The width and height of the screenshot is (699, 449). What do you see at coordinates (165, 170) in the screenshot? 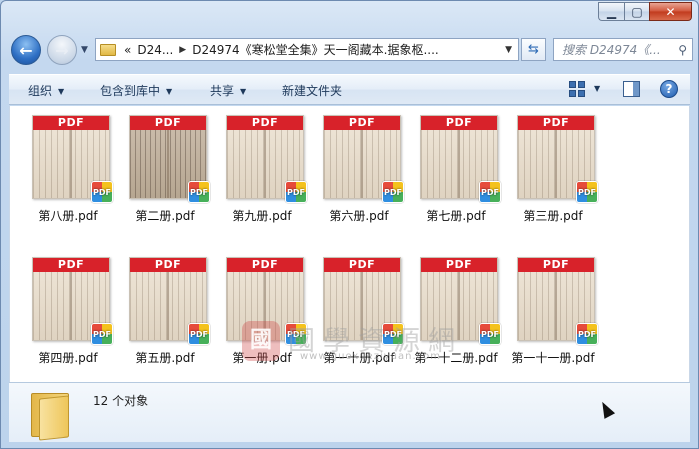
I see `file-item: PDF PDF 第二册.pdf` at bounding box center [165, 170].